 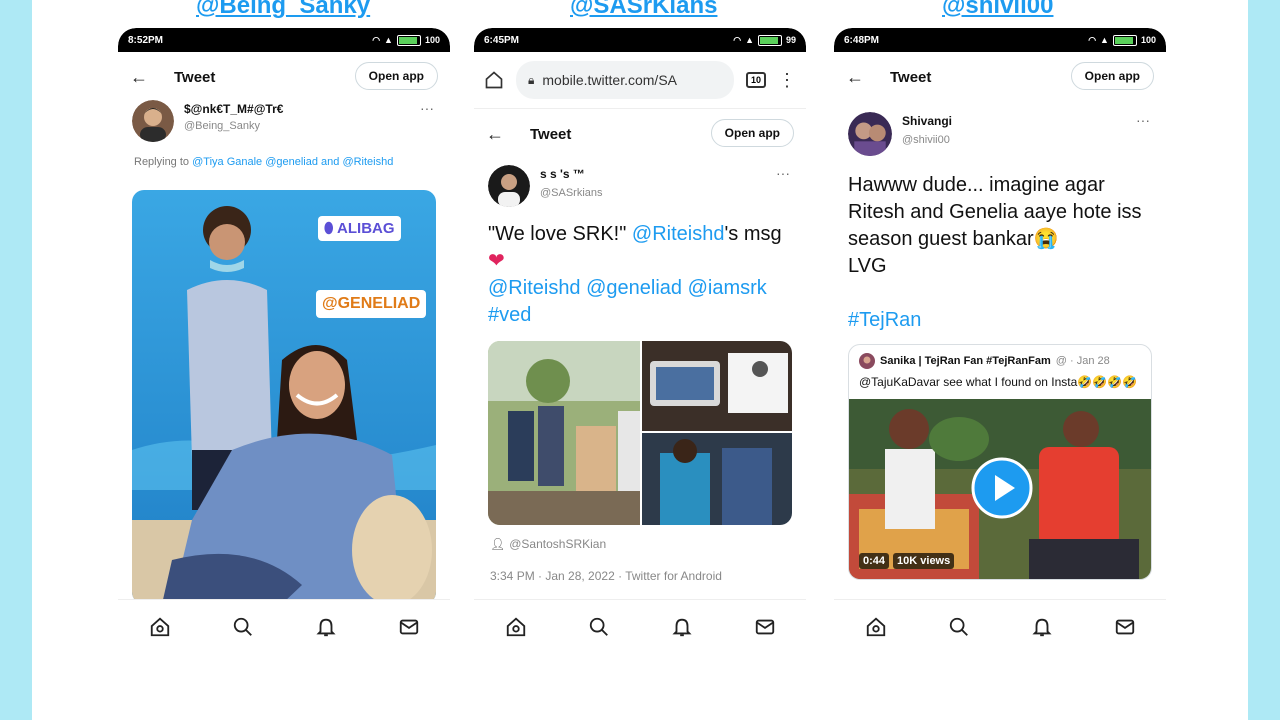 What do you see at coordinates (571, 174) in the screenshot?
I see `author-name: s s 's ™` at bounding box center [571, 174].